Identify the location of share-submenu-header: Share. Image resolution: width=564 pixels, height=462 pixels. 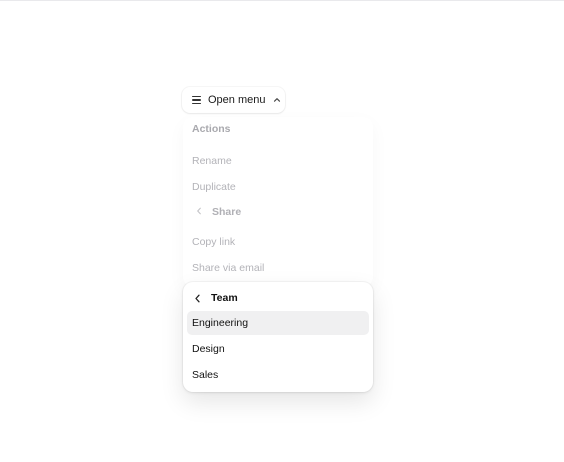
(216, 212).